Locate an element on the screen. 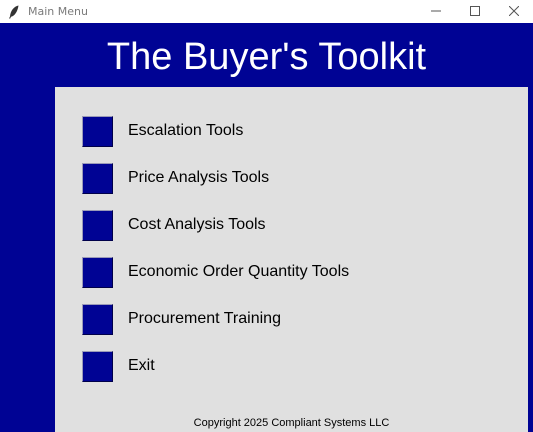 This screenshot has height=432, width=533. menu-item-price-analysis-tools: Price Analysis Tools is located at coordinates (175, 178).